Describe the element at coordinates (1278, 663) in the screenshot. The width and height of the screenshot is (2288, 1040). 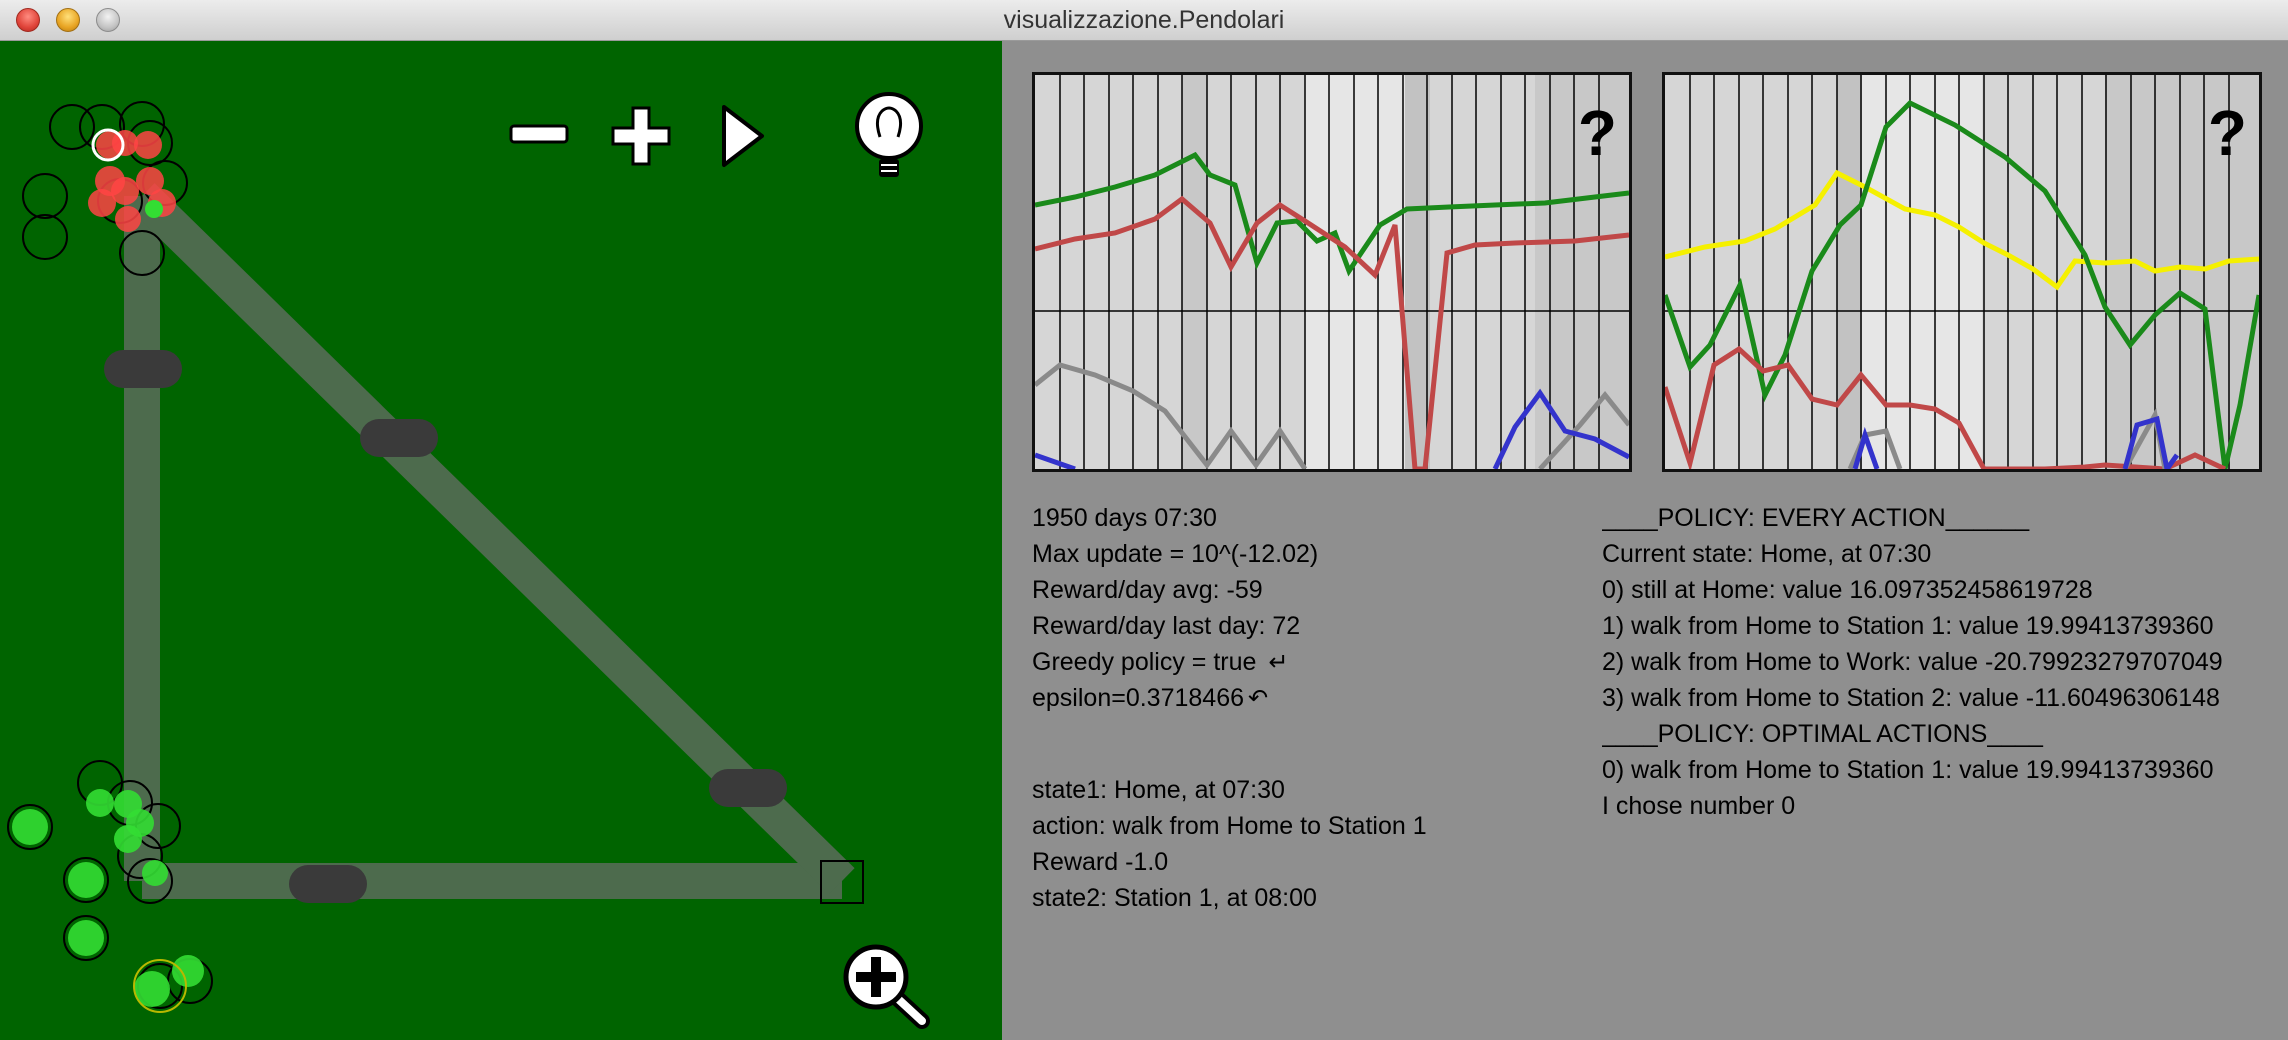
I see `return-arrow-icon: ↵` at that location.